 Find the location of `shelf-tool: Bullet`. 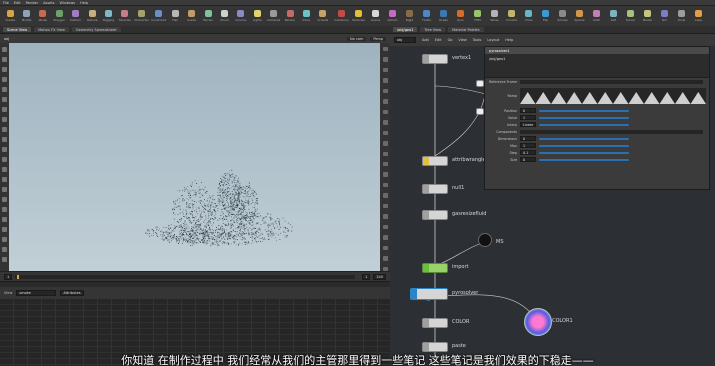

shelf-tool: Bullet is located at coordinates (647, 16).